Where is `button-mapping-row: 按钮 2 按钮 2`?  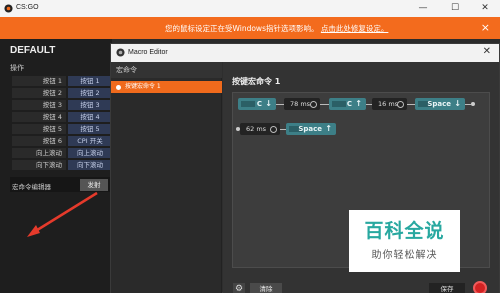
button-mapping-row: 按钮 2 按钮 2 is located at coordinates (62, 93).